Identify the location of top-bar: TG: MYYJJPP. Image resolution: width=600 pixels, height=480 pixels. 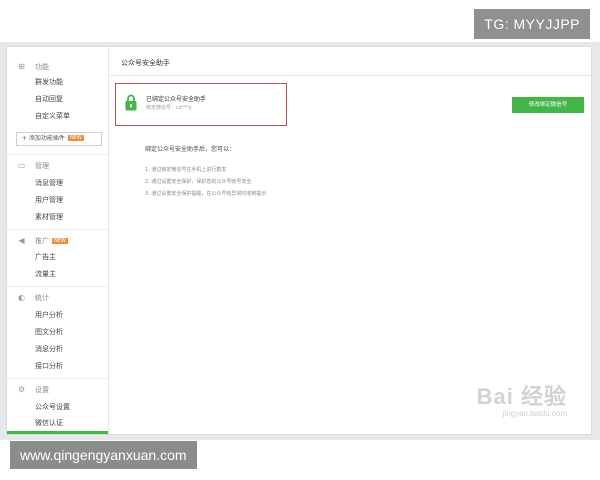
(300, 21).